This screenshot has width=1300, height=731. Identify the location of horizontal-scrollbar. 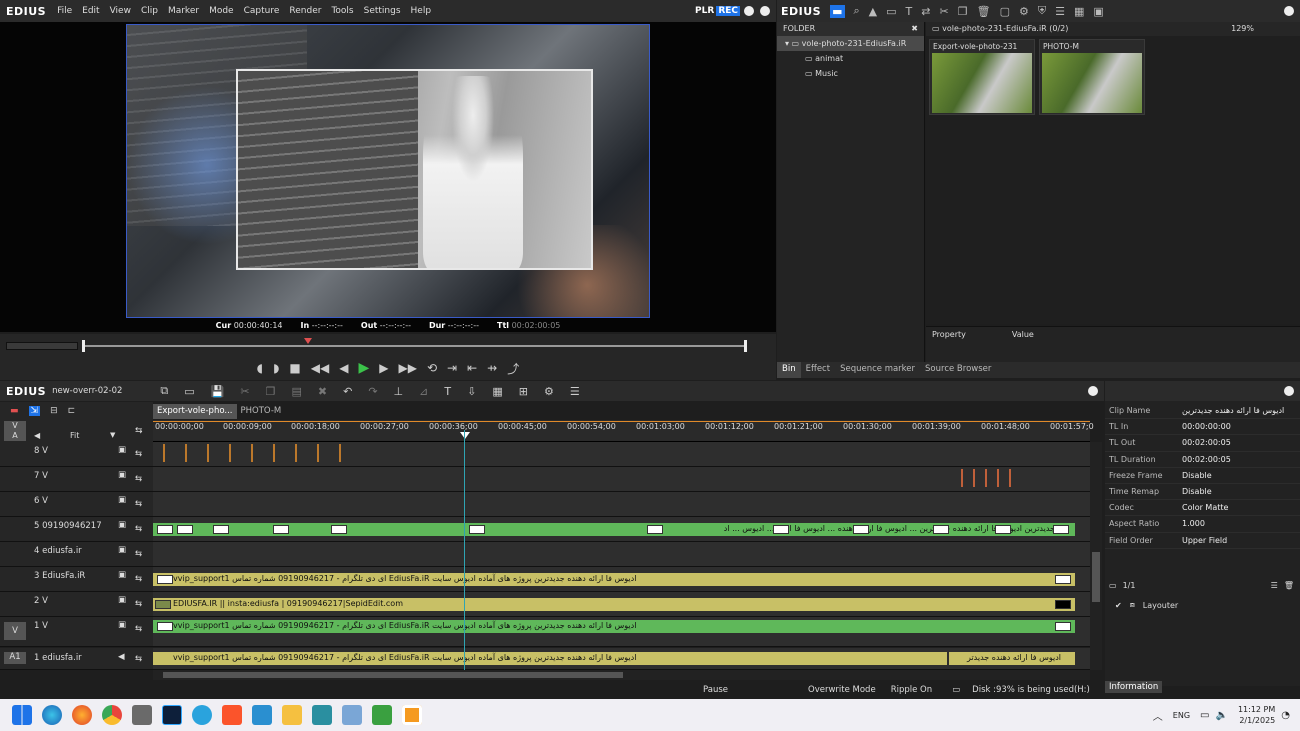
(621, 675).